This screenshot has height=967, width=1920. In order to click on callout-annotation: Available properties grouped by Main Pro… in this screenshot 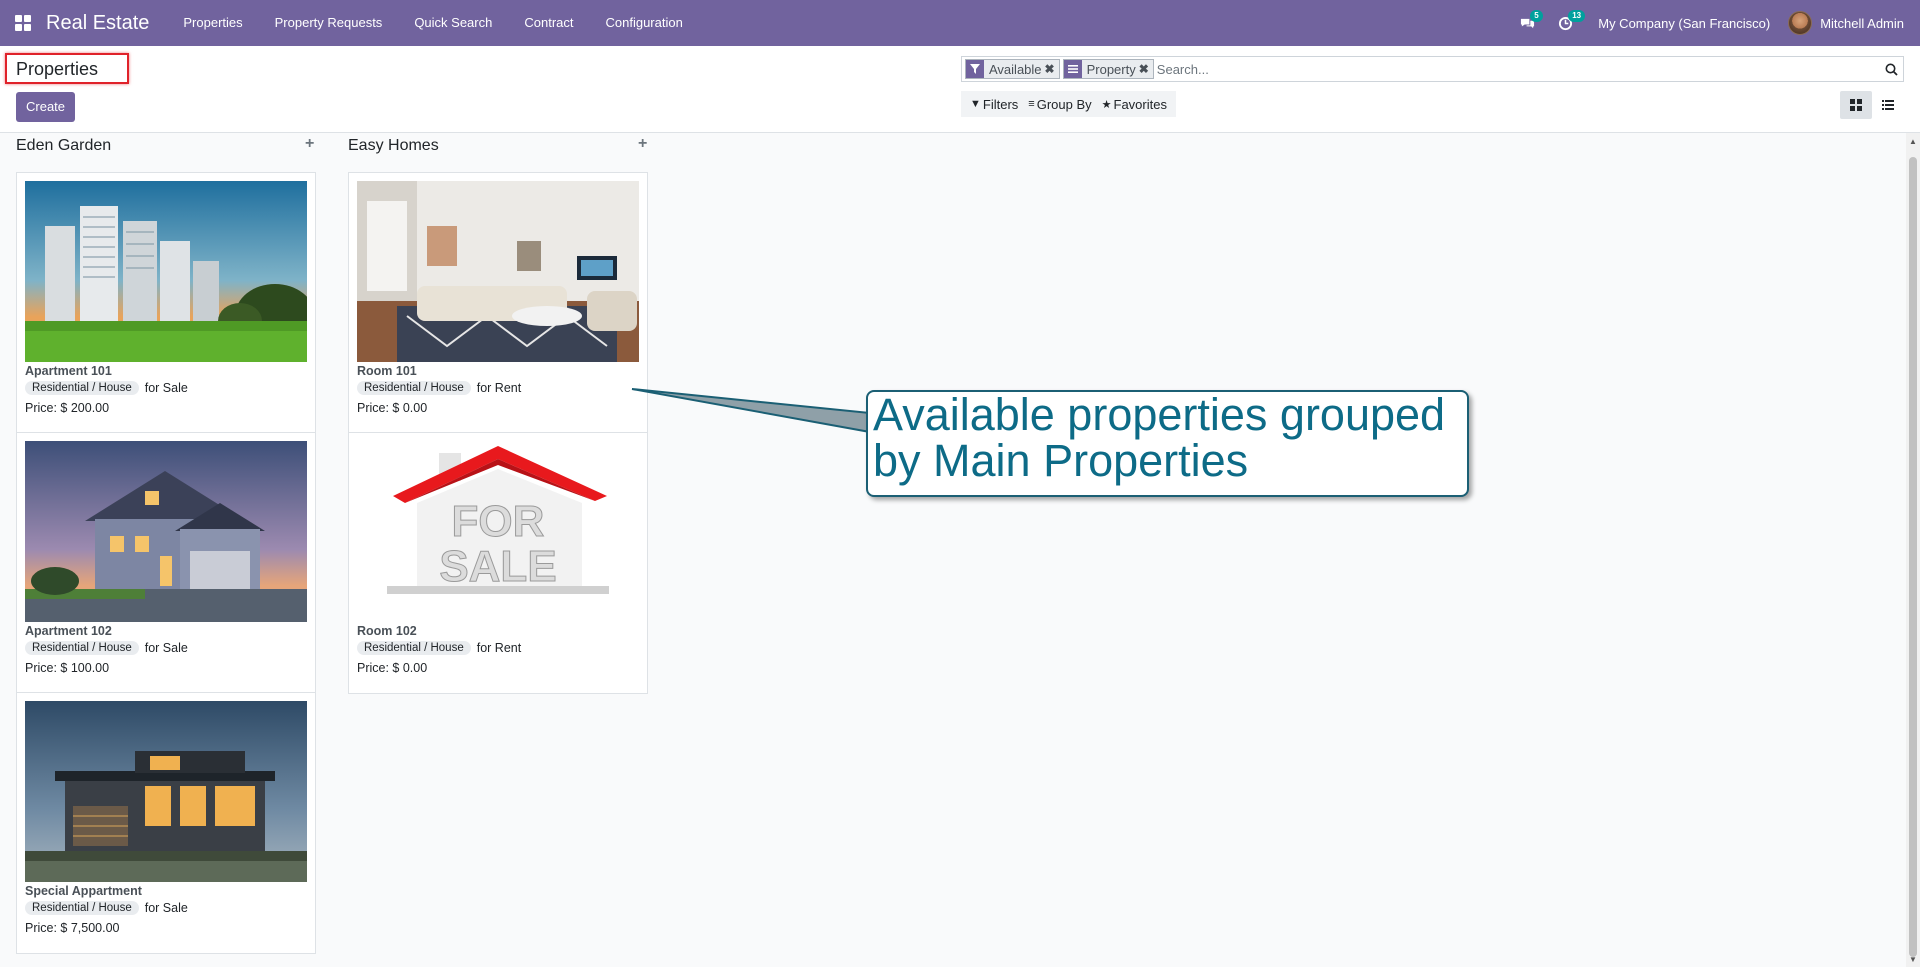, I will do `click(1167, 443)`.